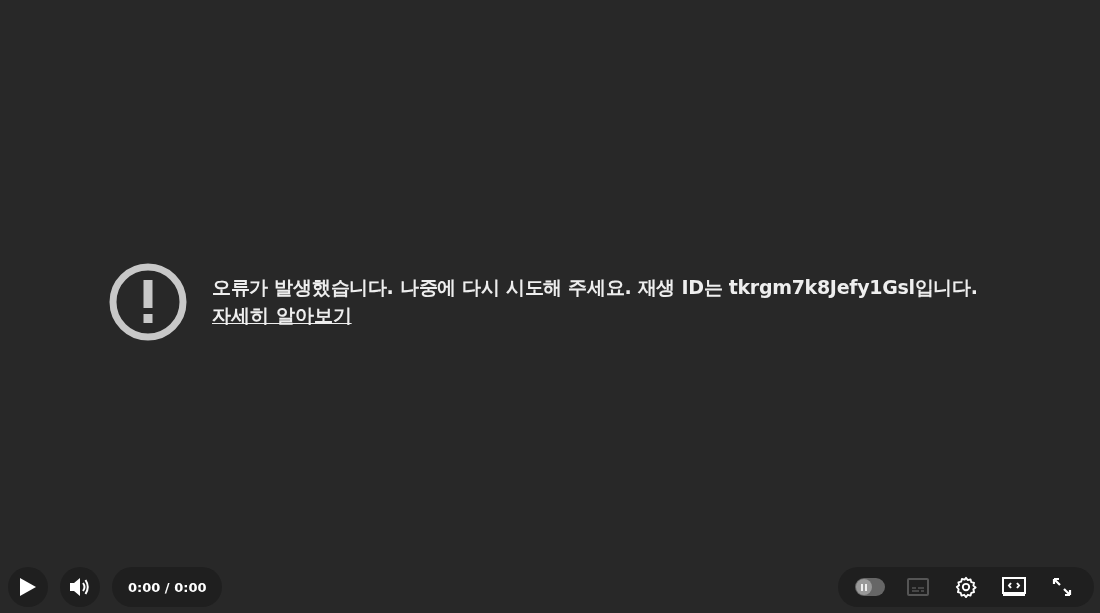 Image resolution: width=1100 pixels, height=613 pixels. I want to click on volume-button, so click(80, 587).